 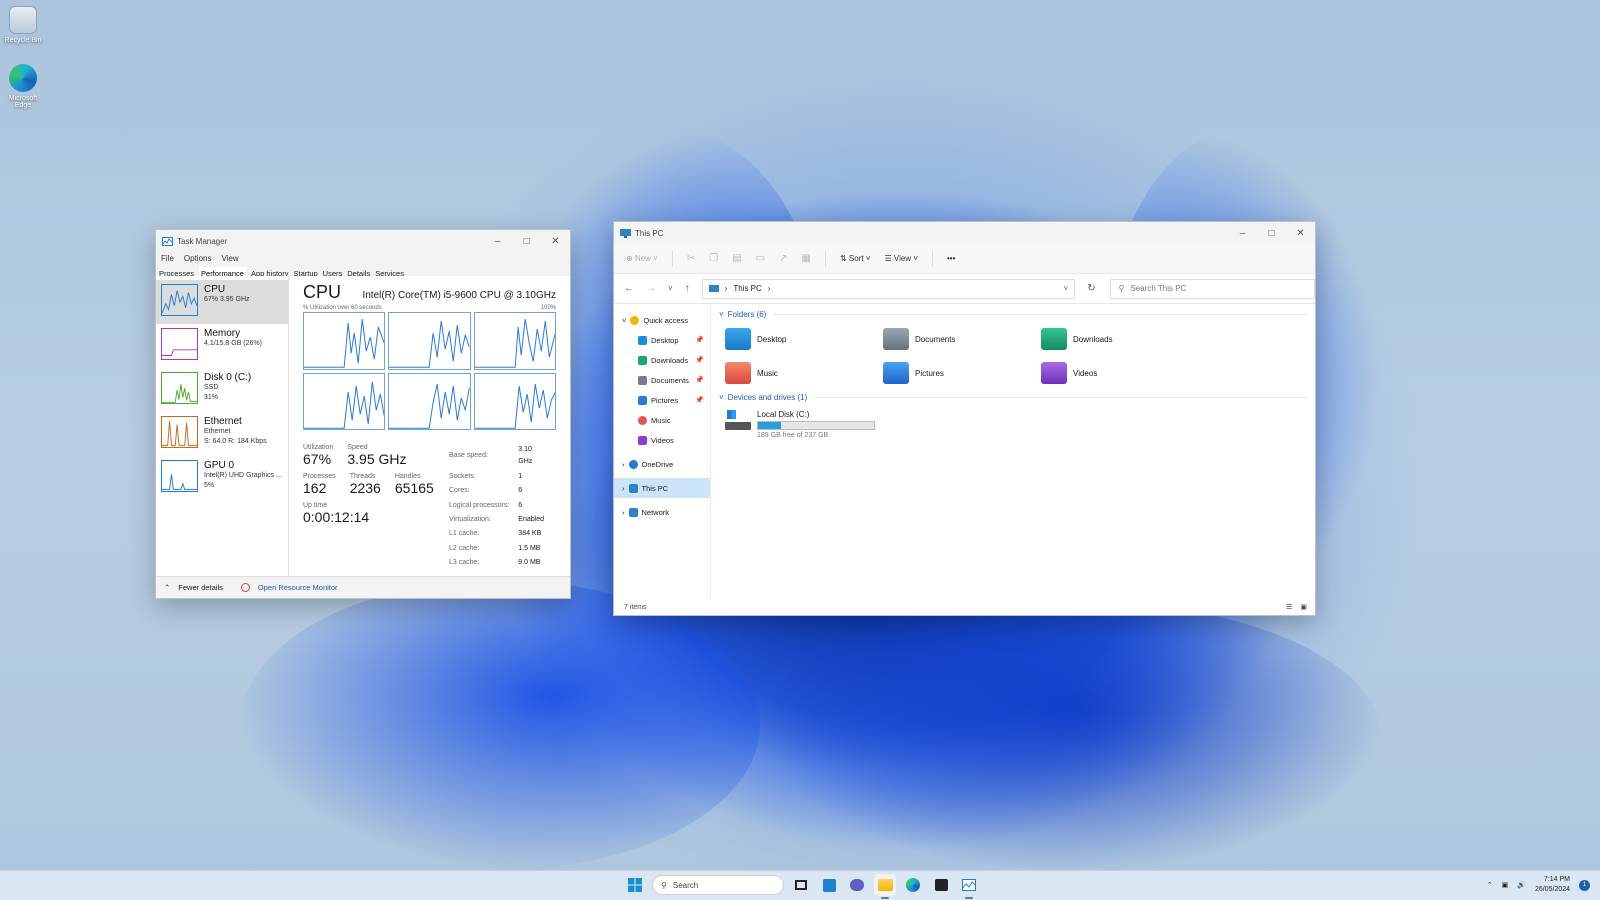 I want to click on task-view-button, so click(x=801, y=885).